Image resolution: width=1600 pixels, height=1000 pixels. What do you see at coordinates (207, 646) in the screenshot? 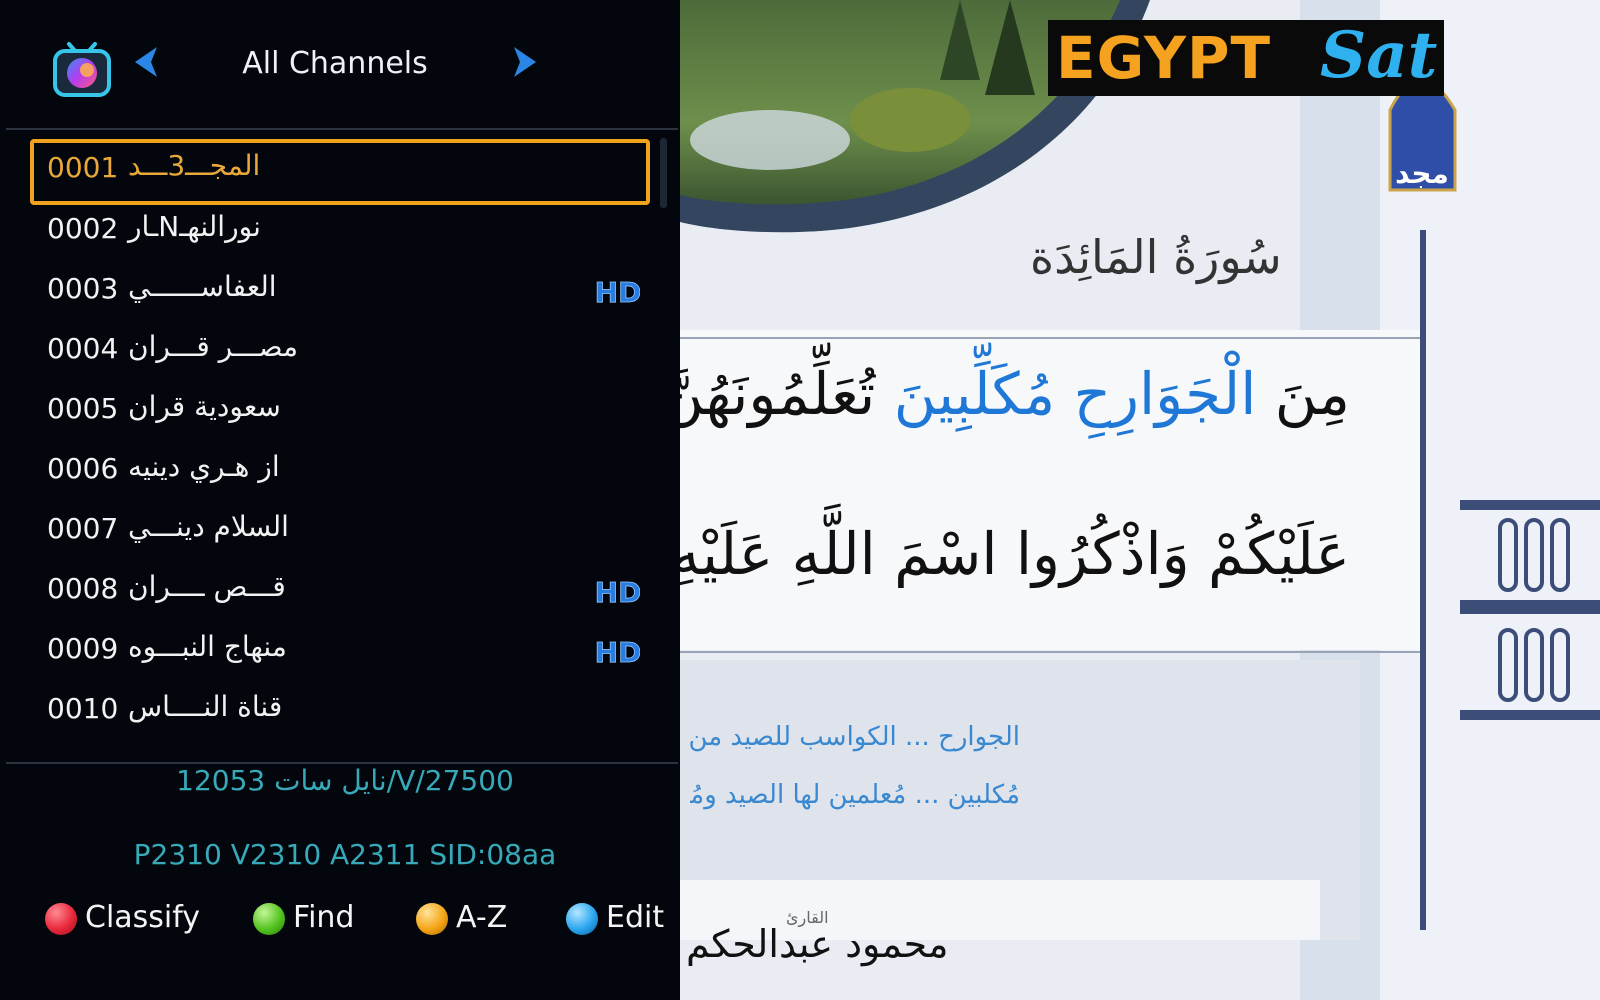
I see `channel-name: منهاج النبـــوه` at bounding box center [207, 646].